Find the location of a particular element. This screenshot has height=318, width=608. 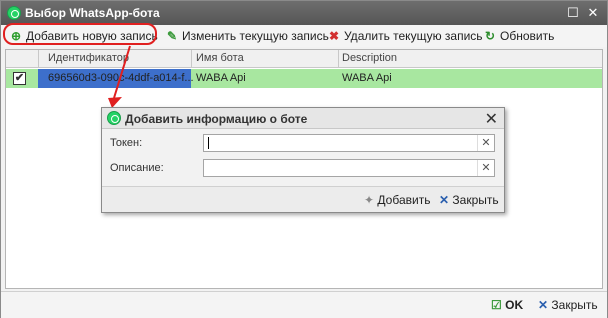

add-doc-icon: ✦ is located at coordinates (369, 200).